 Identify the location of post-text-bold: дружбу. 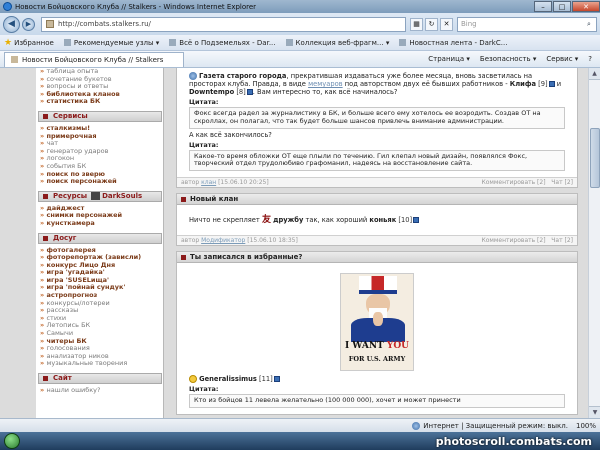
(288, 220).